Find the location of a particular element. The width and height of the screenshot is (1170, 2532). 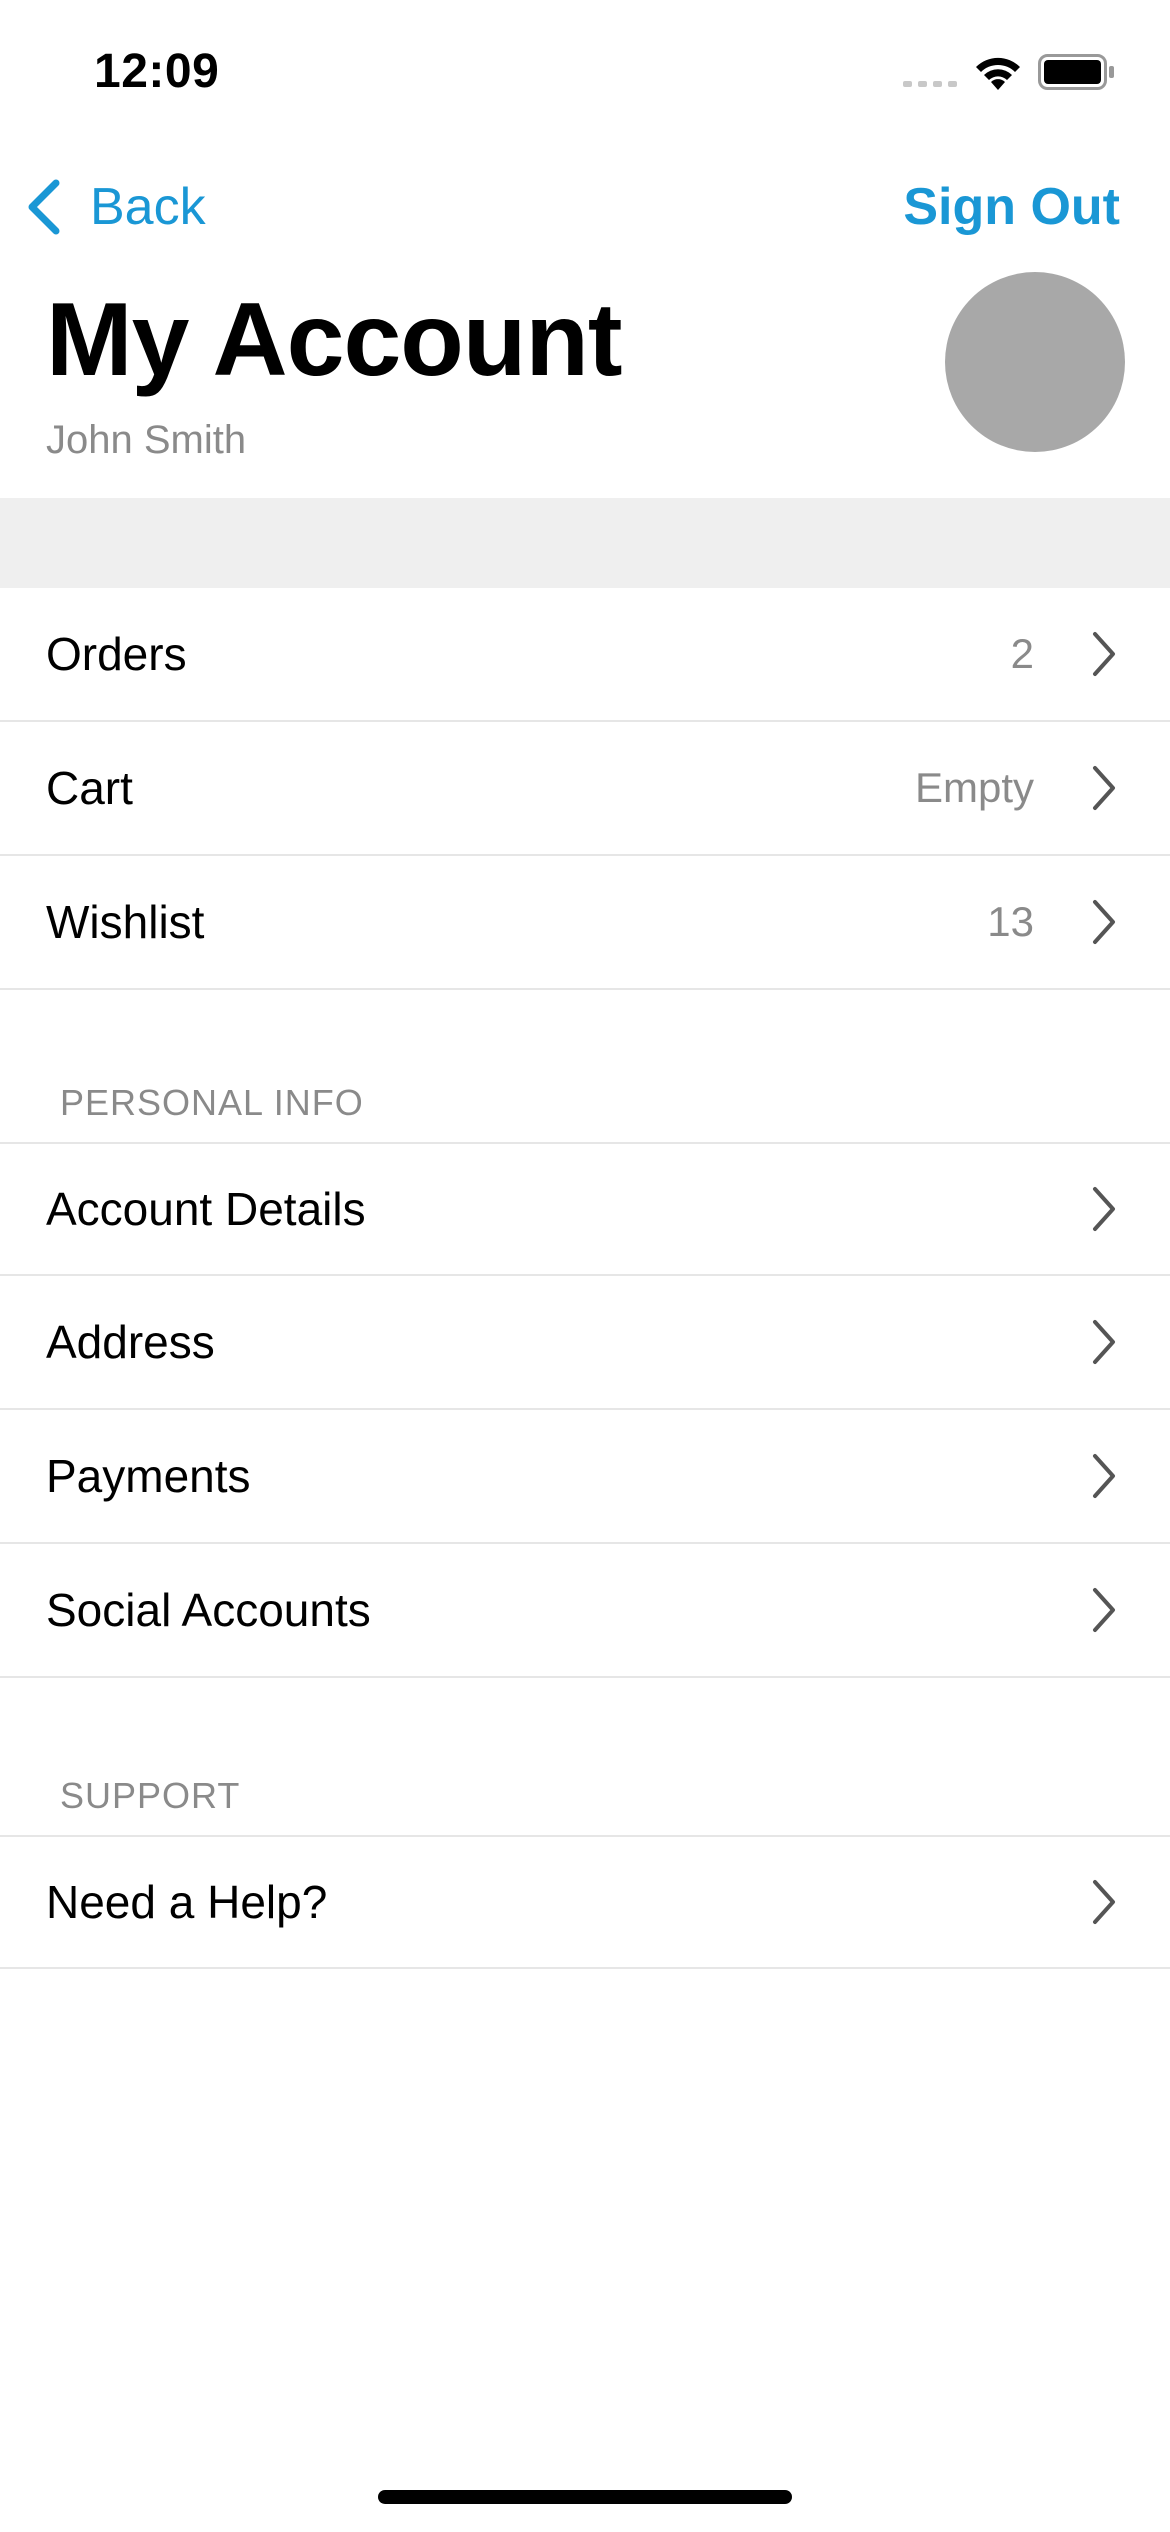

address-row: Address is located at coordinates (585, 1343).